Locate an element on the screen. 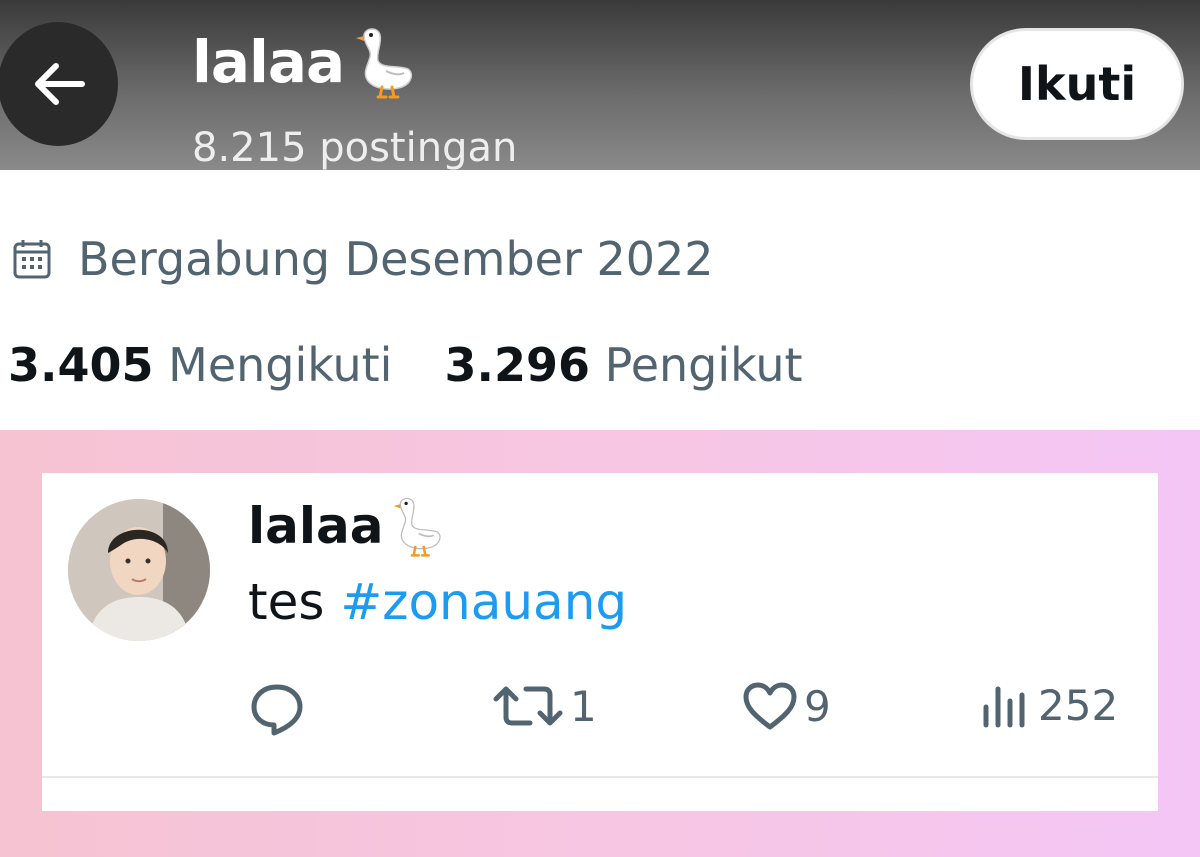 This screenshot has width=1200, height=857. follow-stats: 3.405 Mengikuti 3.296 Pengikut is located at coordinates (405, 365).